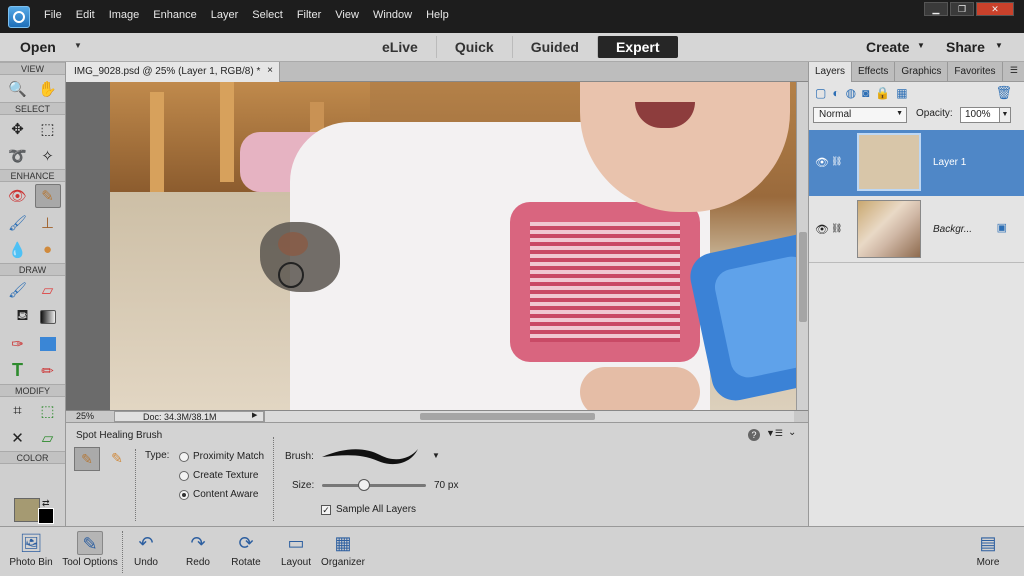  I want to click on link-icon: ⛓, so click(836, 161).